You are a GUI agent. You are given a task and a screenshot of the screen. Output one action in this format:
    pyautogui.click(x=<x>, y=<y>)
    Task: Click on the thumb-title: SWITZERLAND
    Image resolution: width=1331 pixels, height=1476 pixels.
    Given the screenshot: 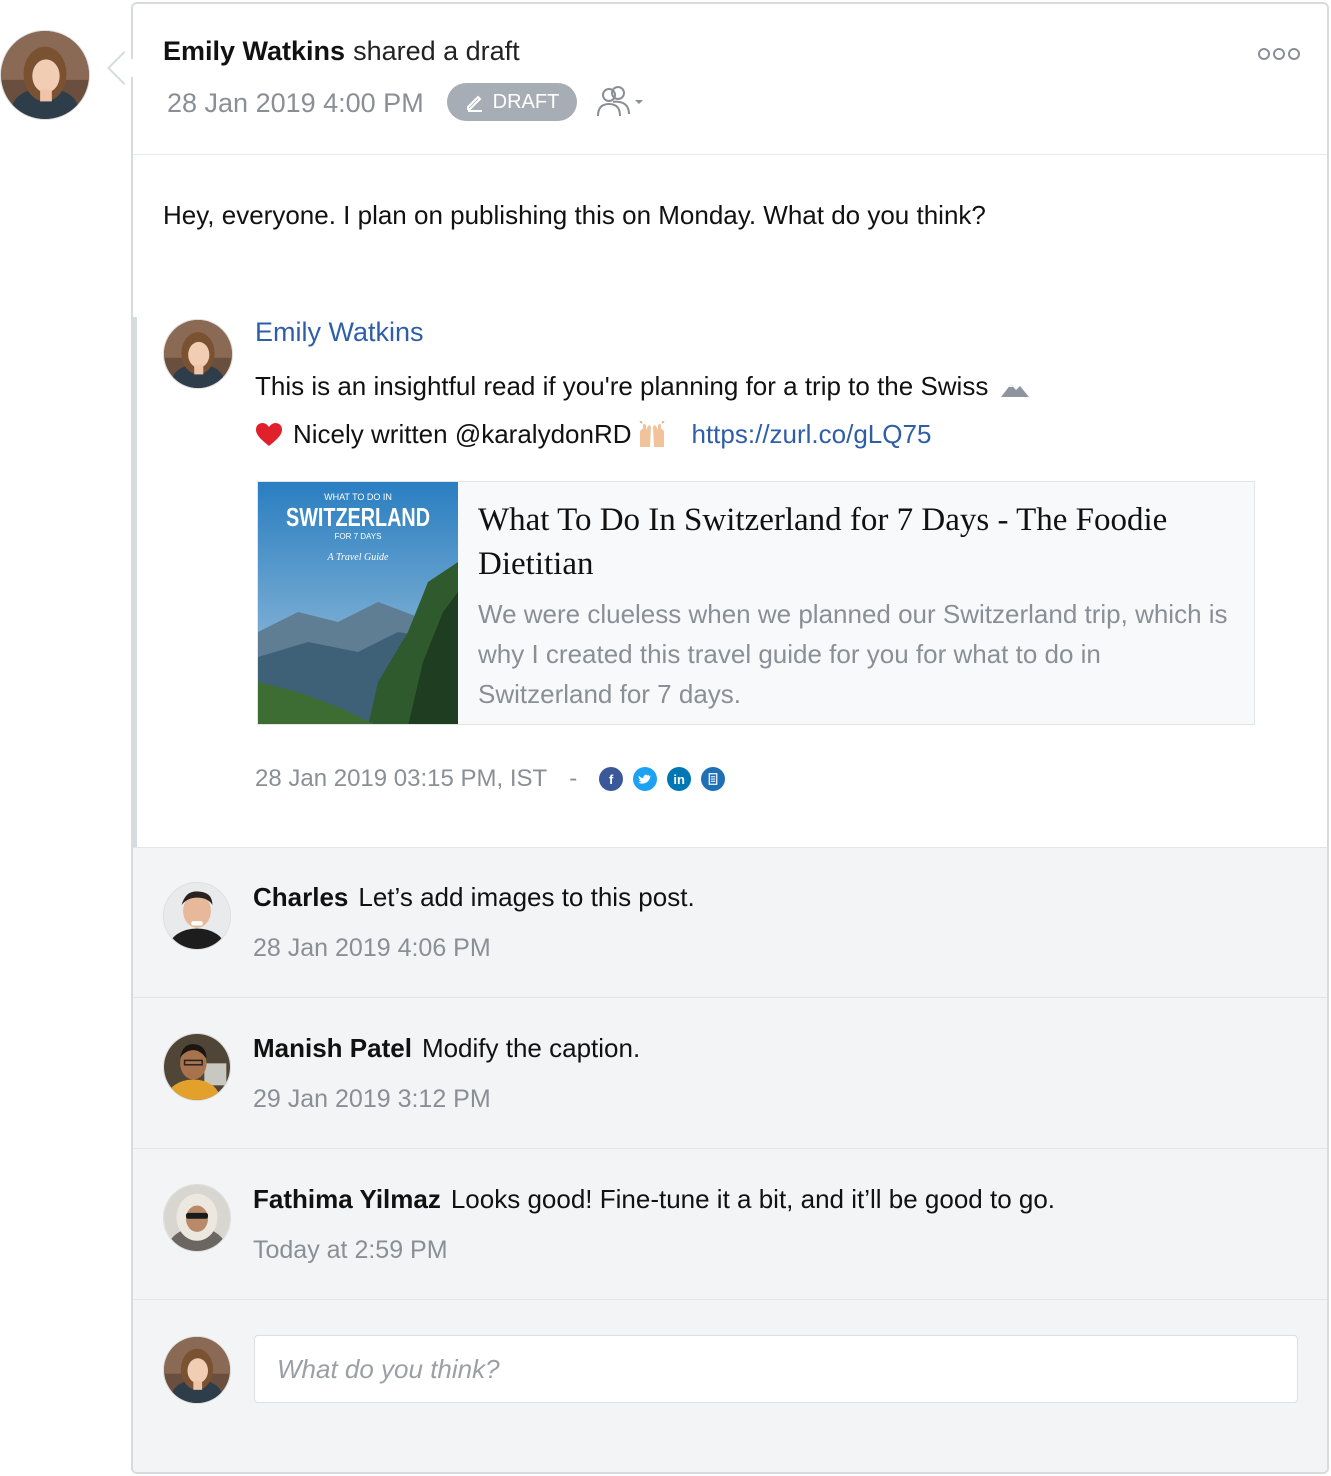 What is the action you would take?
    pyautogui.click(x=358, y=517)
    